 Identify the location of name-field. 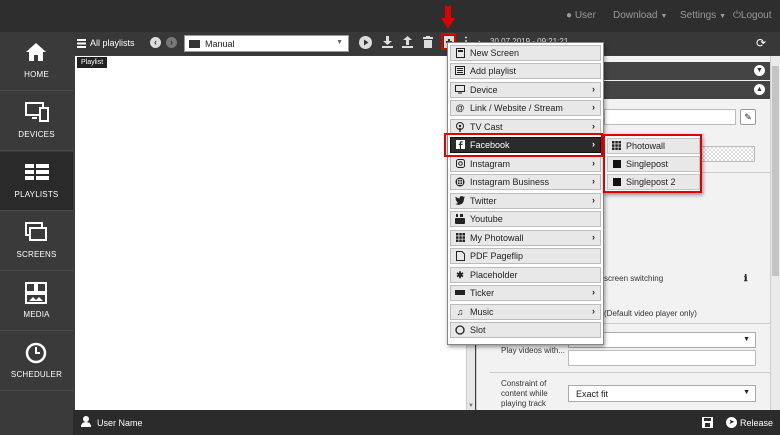
(670, 117).